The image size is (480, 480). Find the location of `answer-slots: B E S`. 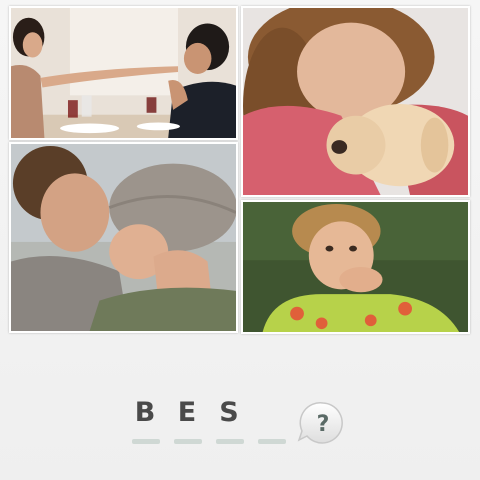

answer-slots: B E S is located at coordinates (215, 422).